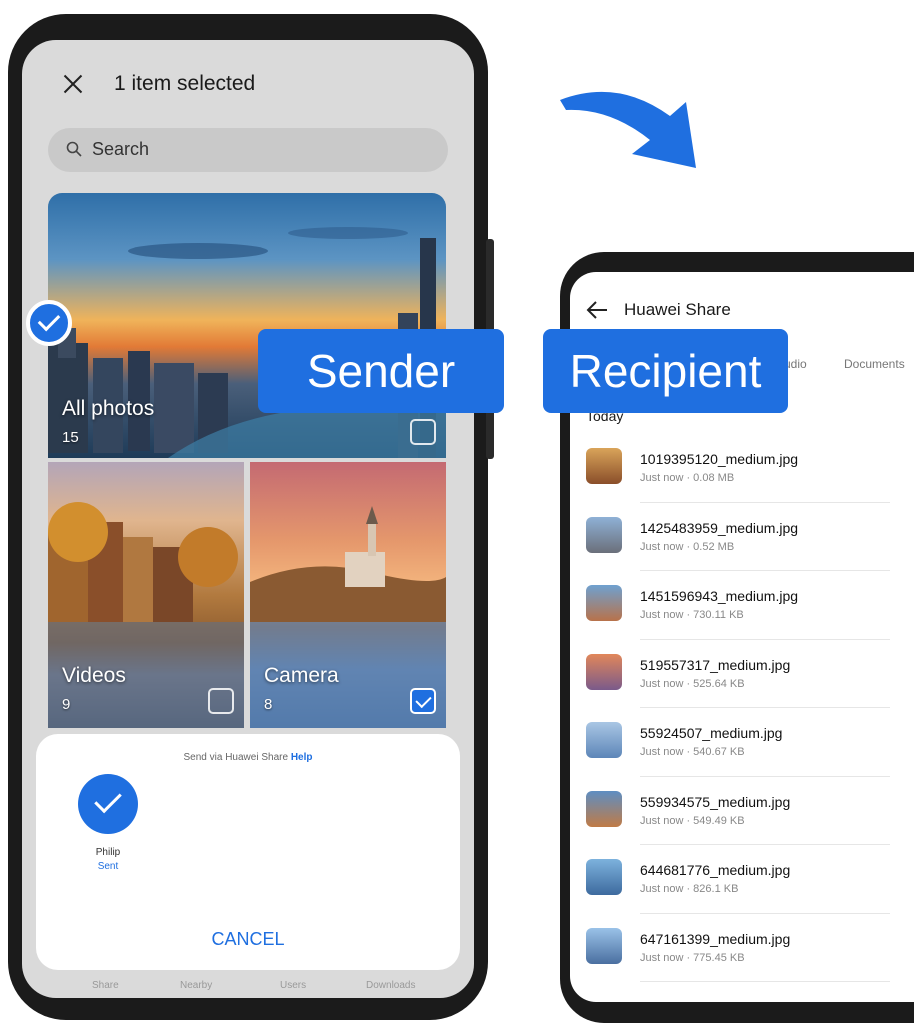 Image resolution: width=914 pixels, height=1023 pixels. Describe the element at coordinates (185, 83) in the screenshot. I see `selection-title: 1 item selected` at that location.